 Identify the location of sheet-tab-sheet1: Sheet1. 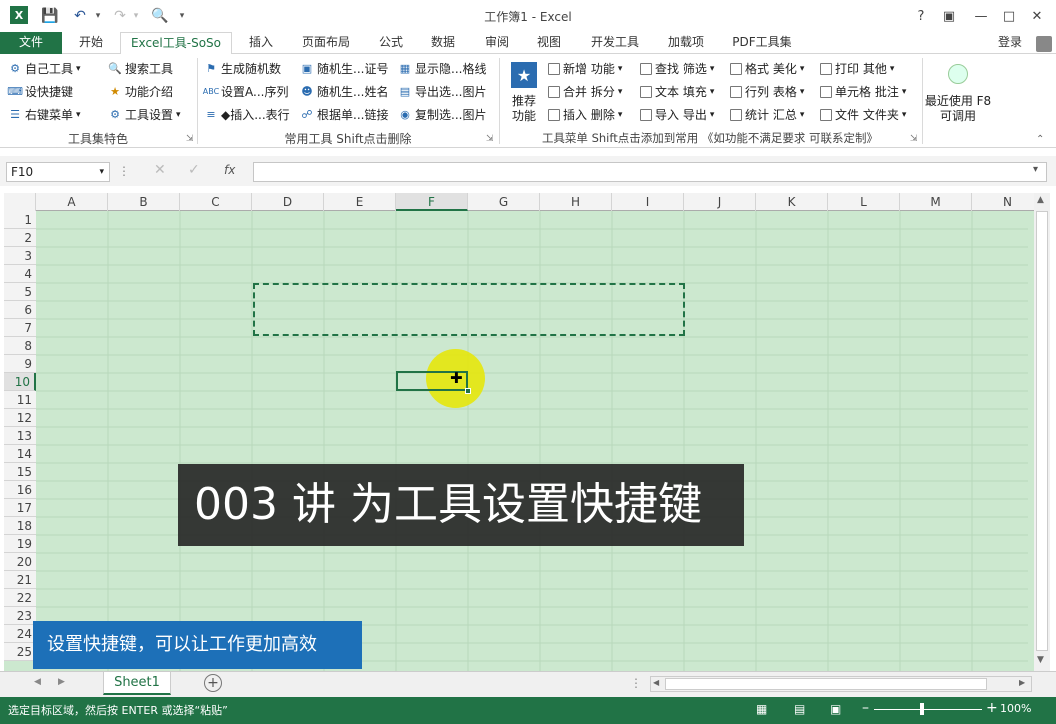
(137, 683).